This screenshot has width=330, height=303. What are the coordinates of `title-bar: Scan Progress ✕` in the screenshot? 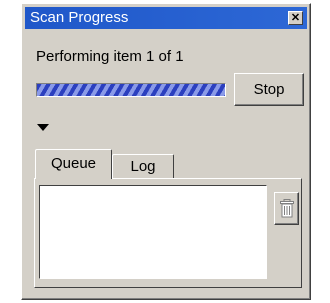 It's located at (166, 18).